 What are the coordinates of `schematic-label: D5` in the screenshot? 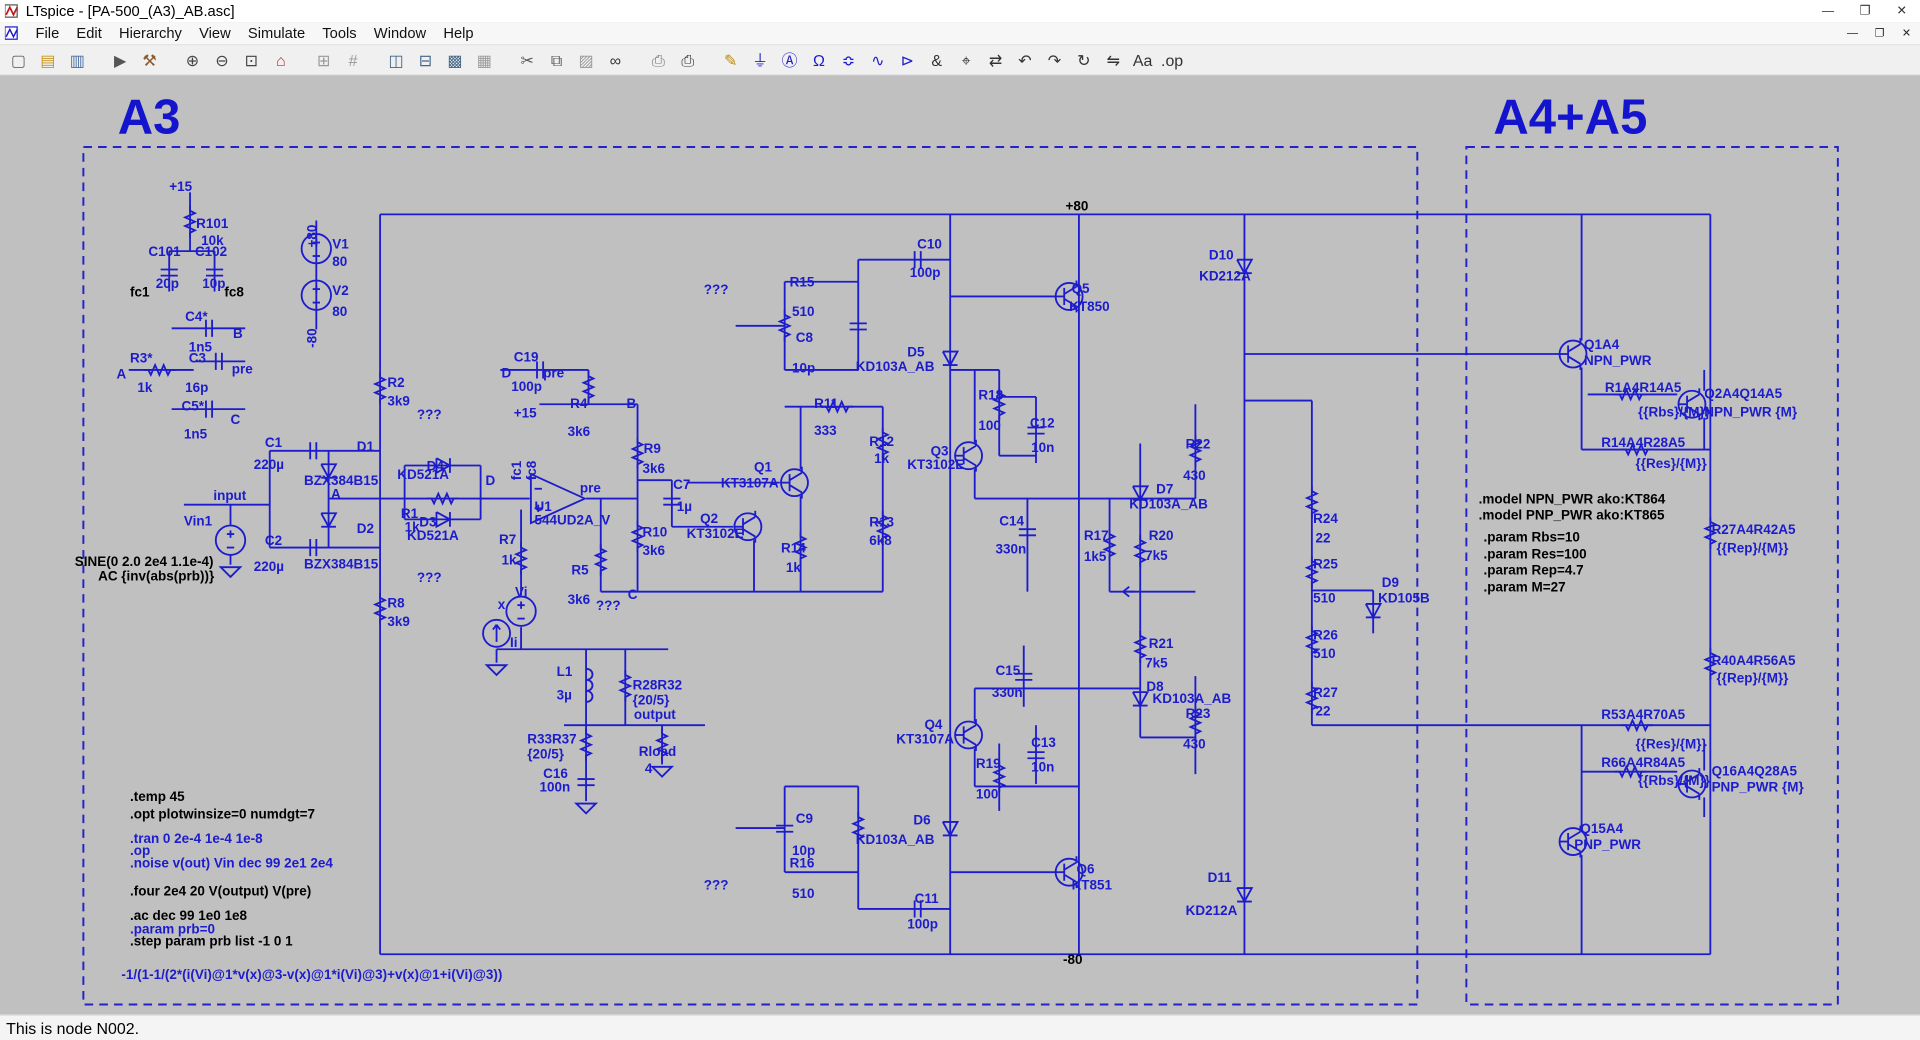 It's located at (915, 353).